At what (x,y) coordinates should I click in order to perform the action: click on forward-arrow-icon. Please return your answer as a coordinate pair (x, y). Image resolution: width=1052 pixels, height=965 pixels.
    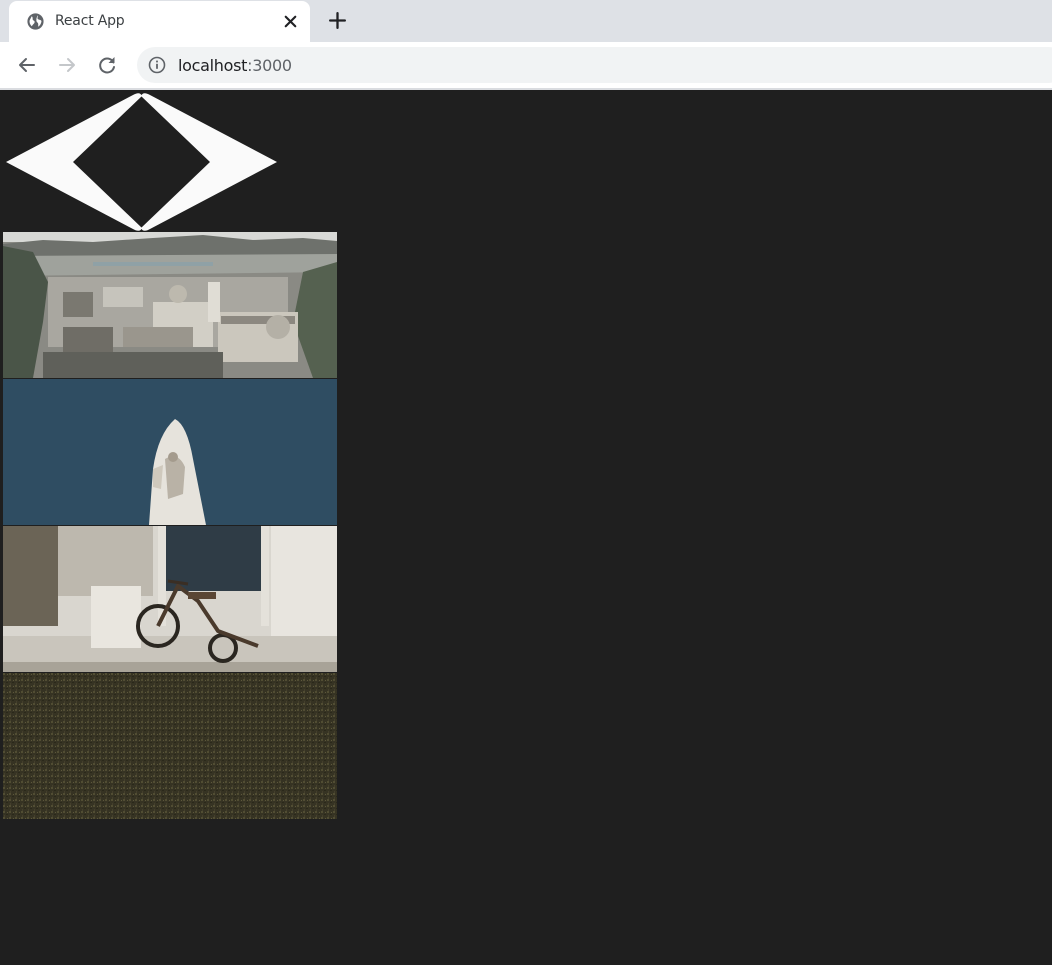
    Looking at the image, I should click on (67, 65).